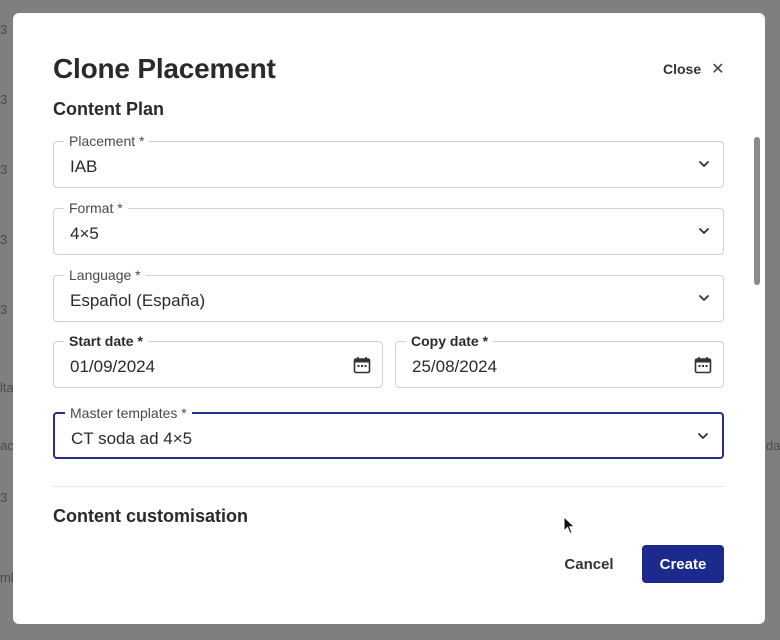 The width and height of the screenshot is (780, 640). I want to click on content-plan-heading: Content Plan, so click(108, 110).